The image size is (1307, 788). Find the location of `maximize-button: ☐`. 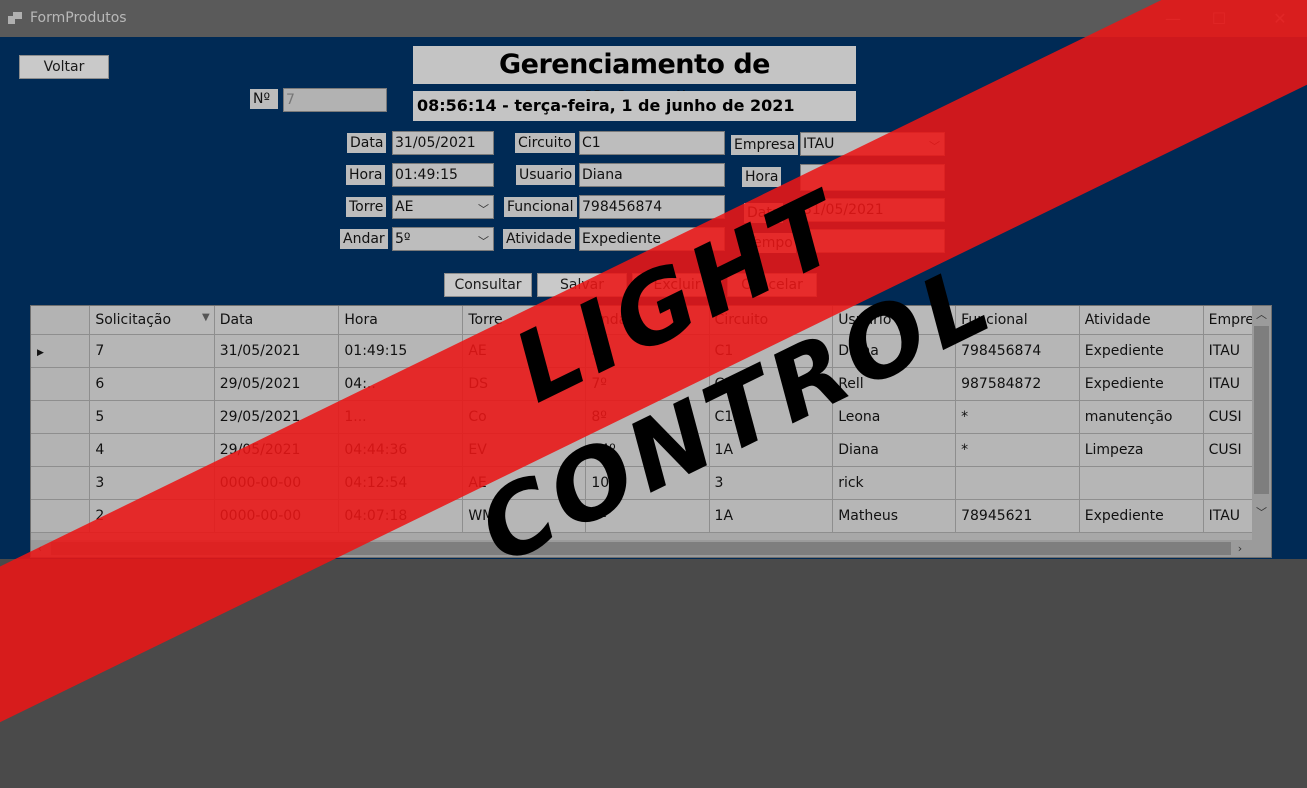

maximize-button: ☐ is located at coordinates (1219, 18).